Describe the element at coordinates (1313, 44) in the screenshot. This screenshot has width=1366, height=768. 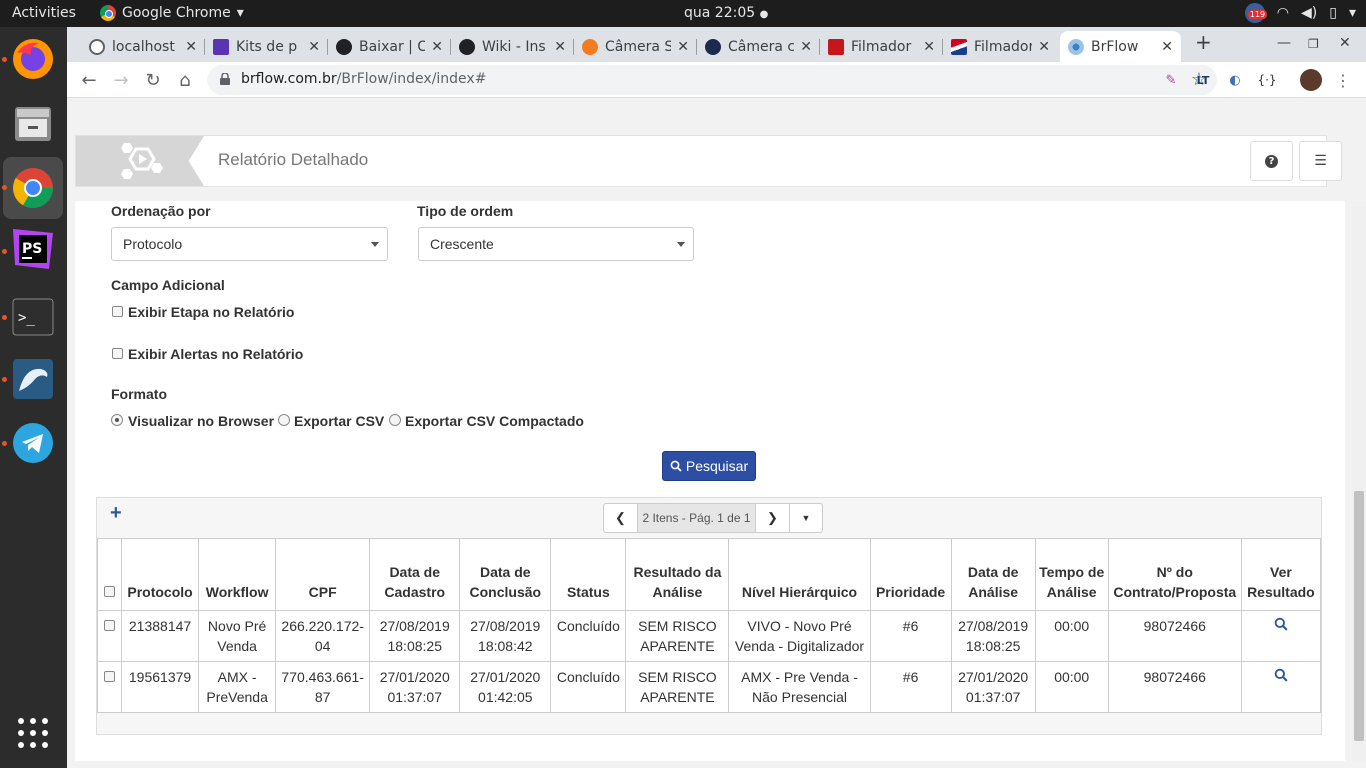
I see `maximize-button: ❐` at that location.